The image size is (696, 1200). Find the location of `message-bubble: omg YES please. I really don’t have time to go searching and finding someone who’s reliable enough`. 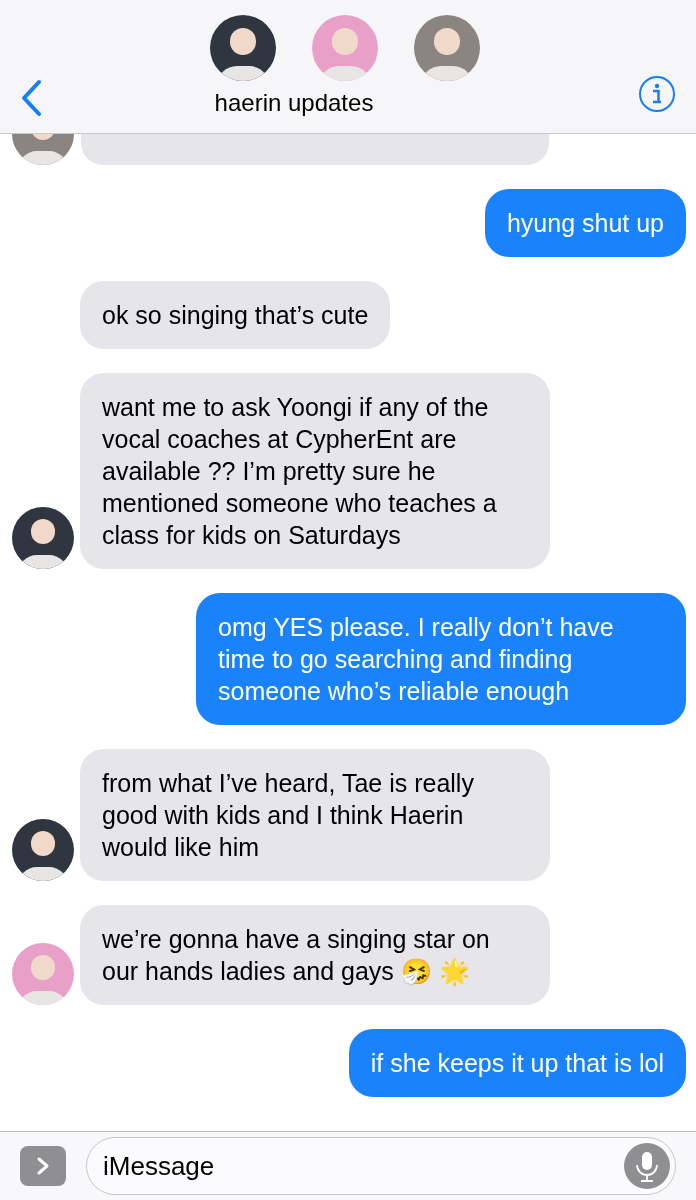

message-bubble: omg YES please. I really don’t have time to go searching and finding someone who’s reliable enough is located at coordinates (441, 659).